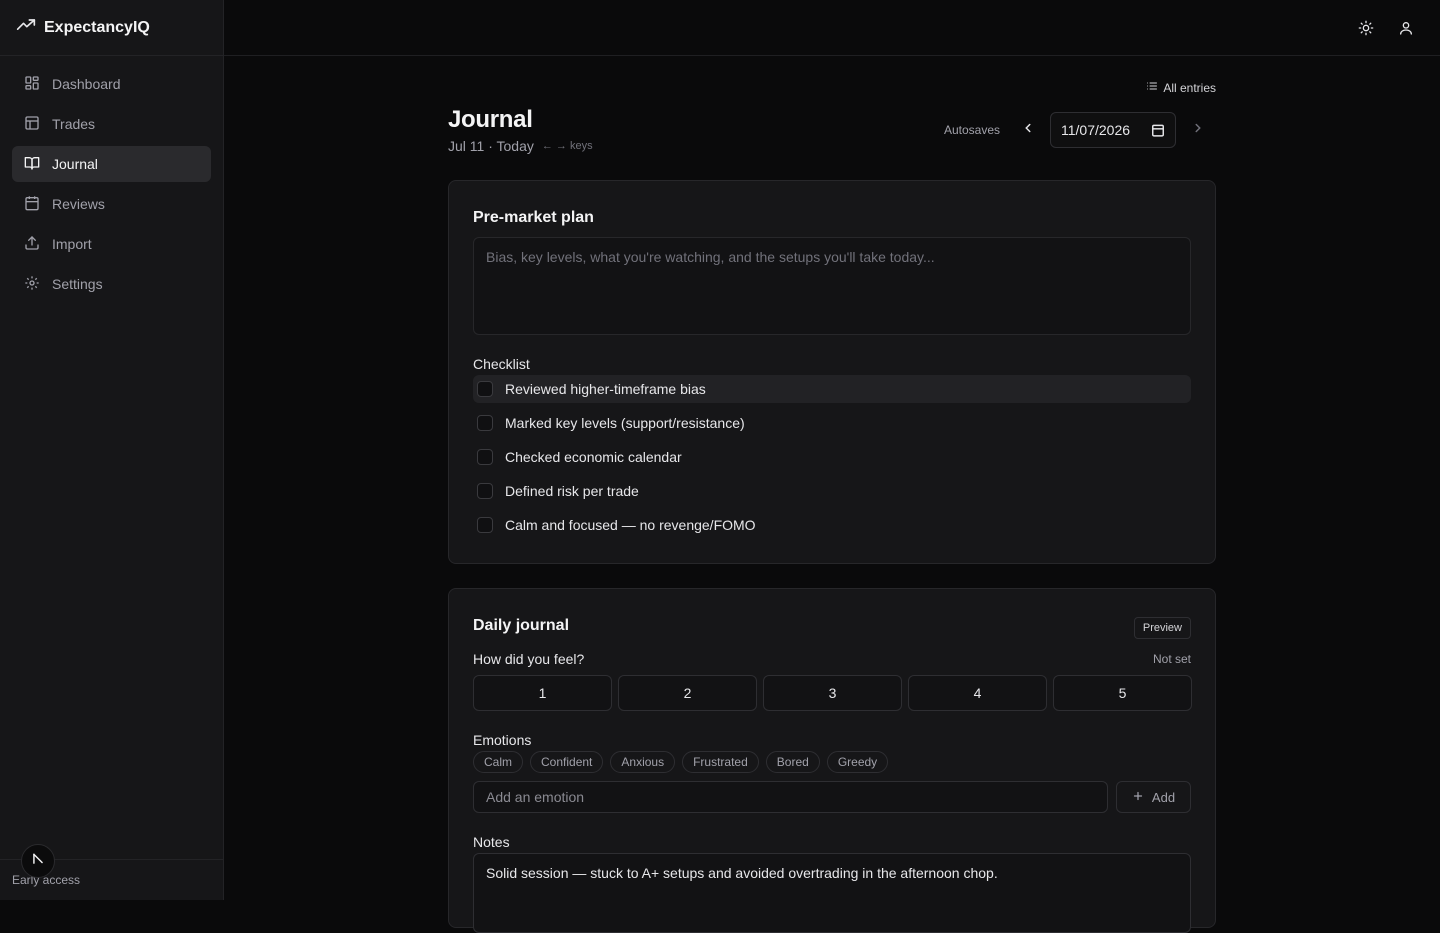 The width and height of the screenshot is (1440, 933). I want to click on sidebar-item-import: Import, so click(111, 244).